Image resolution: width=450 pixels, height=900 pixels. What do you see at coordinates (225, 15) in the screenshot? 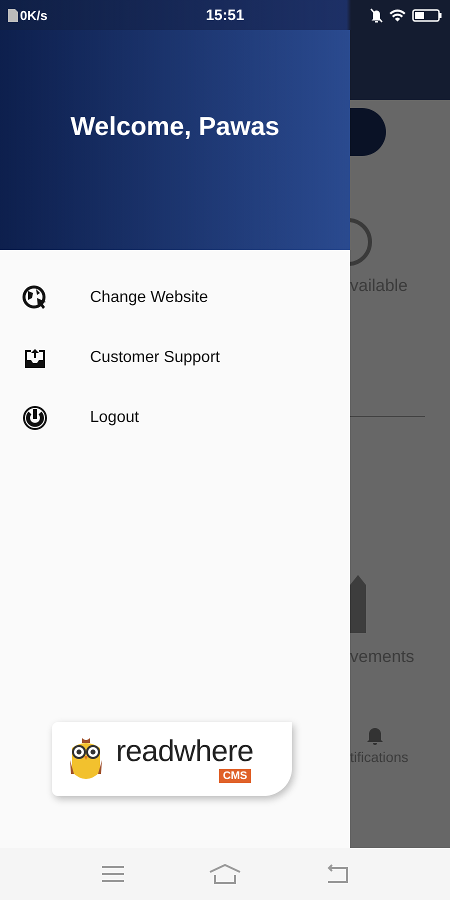
I see `clock-time: 15:51` at bounding box center [225, 15].